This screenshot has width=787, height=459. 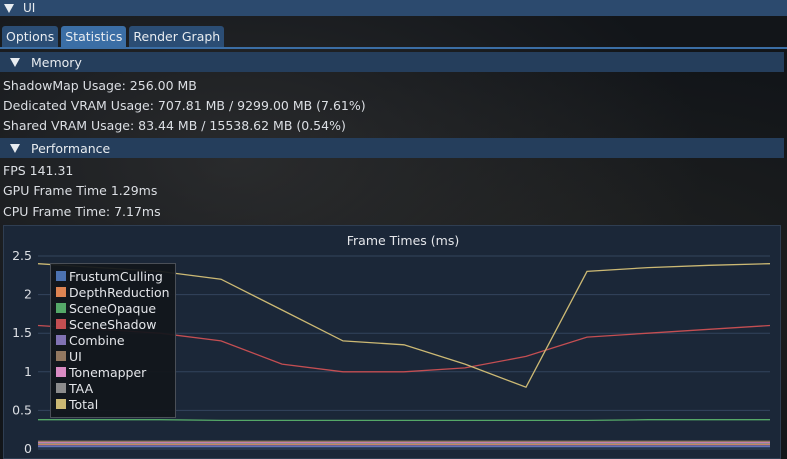 I want to click on legend-label: DepthReduction, so click(x=119, y=292).